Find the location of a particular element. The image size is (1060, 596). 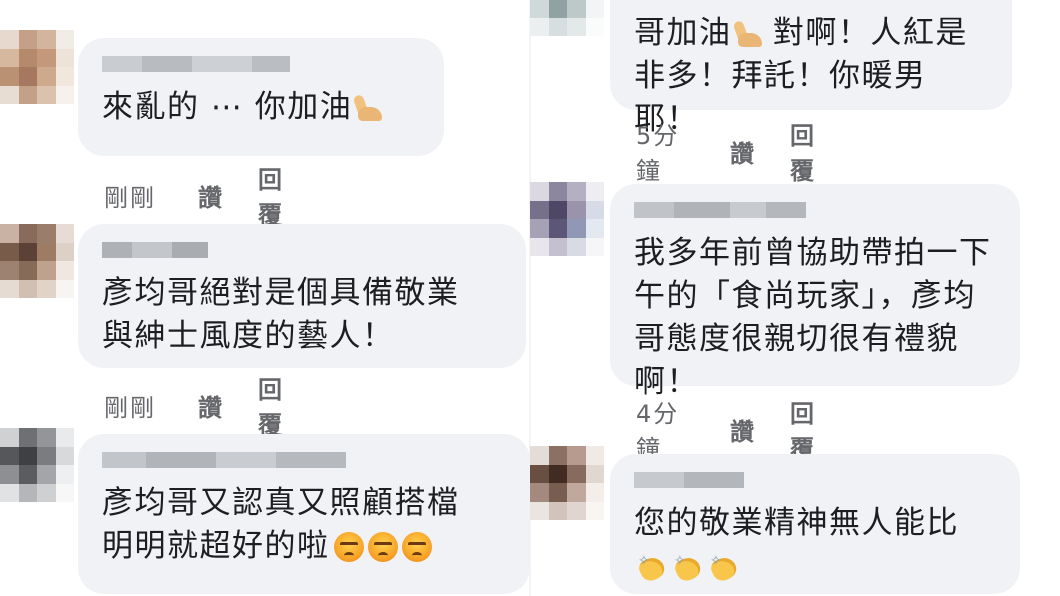

comment-bubble: 您的敬業精神無人能比 is located at coordinates (815, 524).